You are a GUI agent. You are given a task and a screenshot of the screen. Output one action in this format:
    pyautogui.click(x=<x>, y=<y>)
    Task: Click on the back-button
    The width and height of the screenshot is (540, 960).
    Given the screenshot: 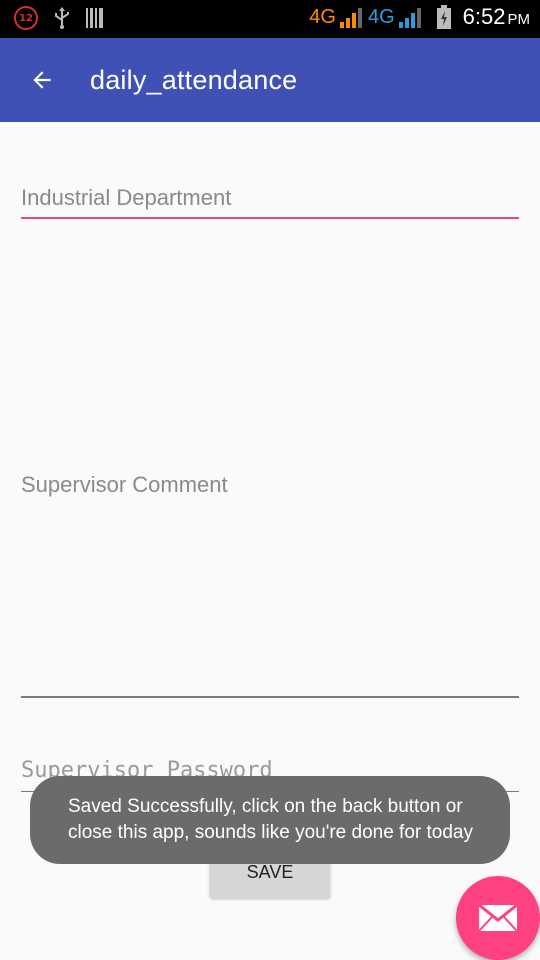 What is the action you would take?
    pyautogui.click(x=42, y=80)
    